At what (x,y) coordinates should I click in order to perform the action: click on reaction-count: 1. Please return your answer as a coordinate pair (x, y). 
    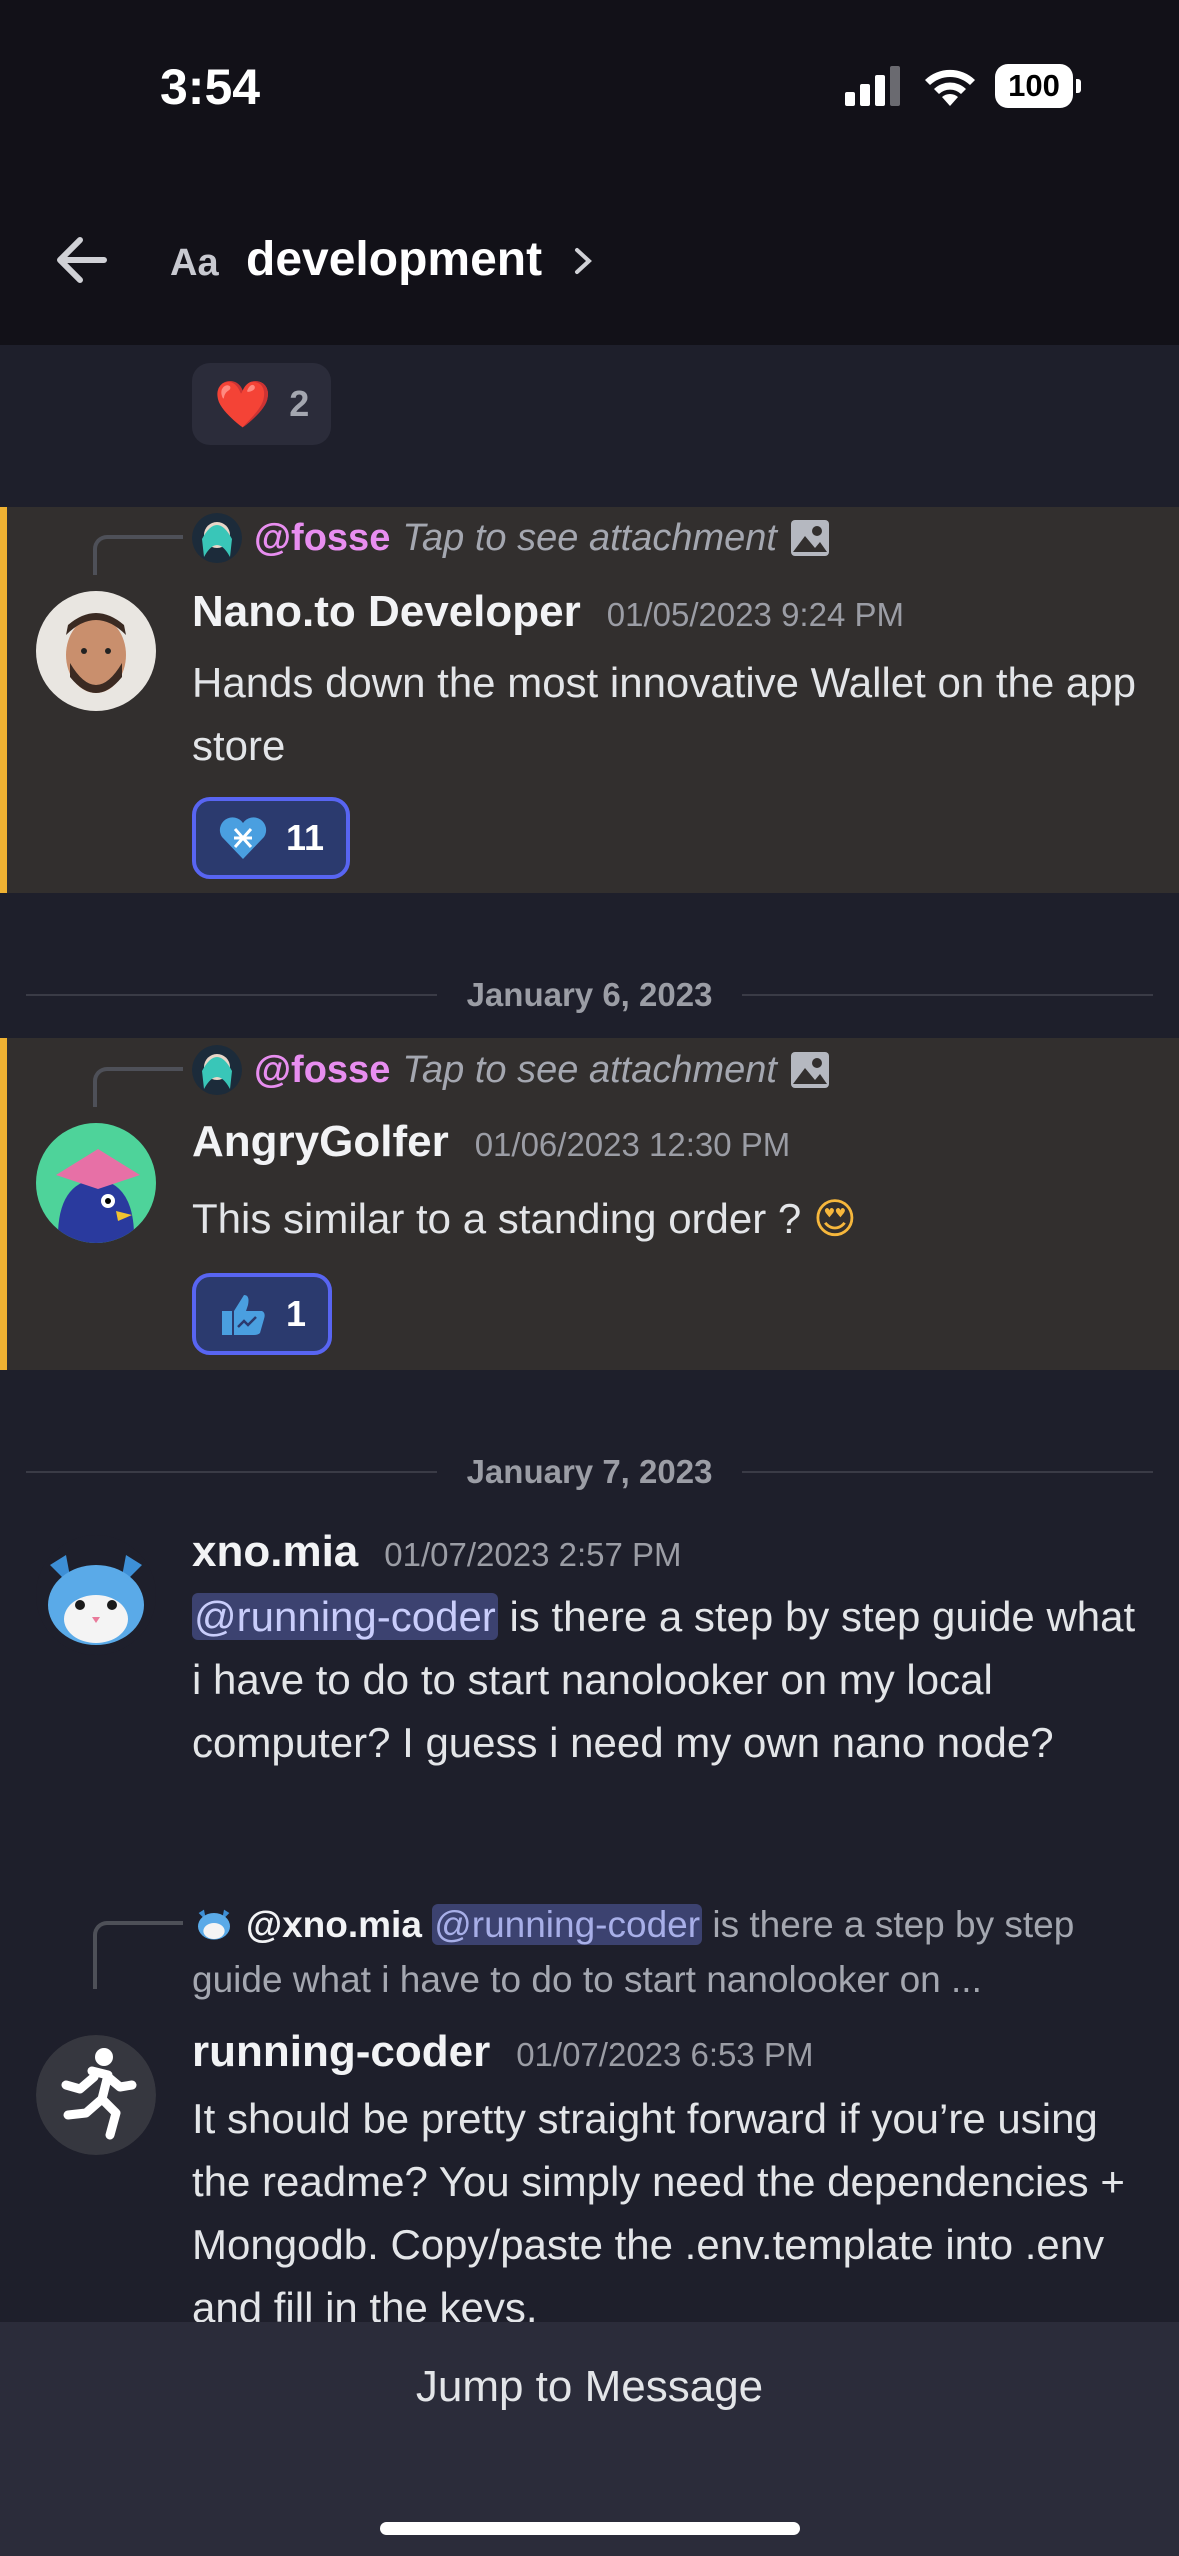
    Looking at the image, I should click on (296, 1313).